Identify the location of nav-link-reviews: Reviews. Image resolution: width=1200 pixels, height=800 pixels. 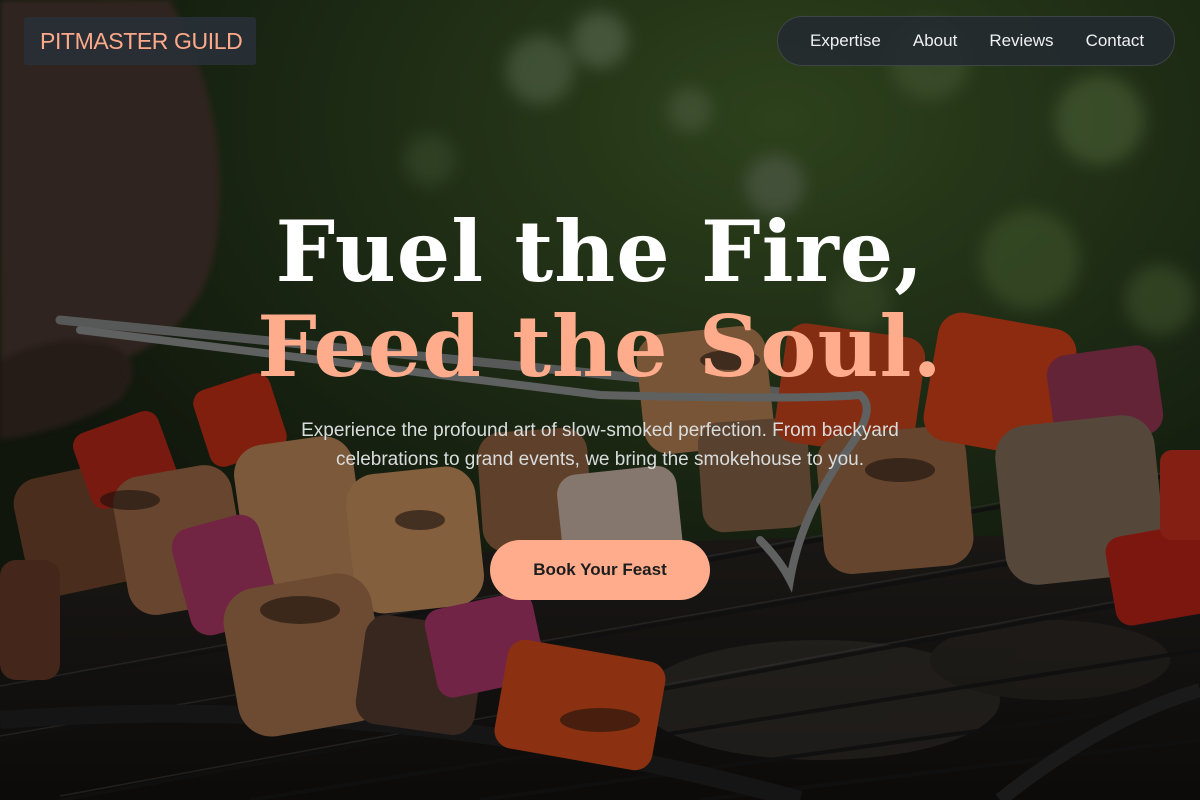
(1021, 41).